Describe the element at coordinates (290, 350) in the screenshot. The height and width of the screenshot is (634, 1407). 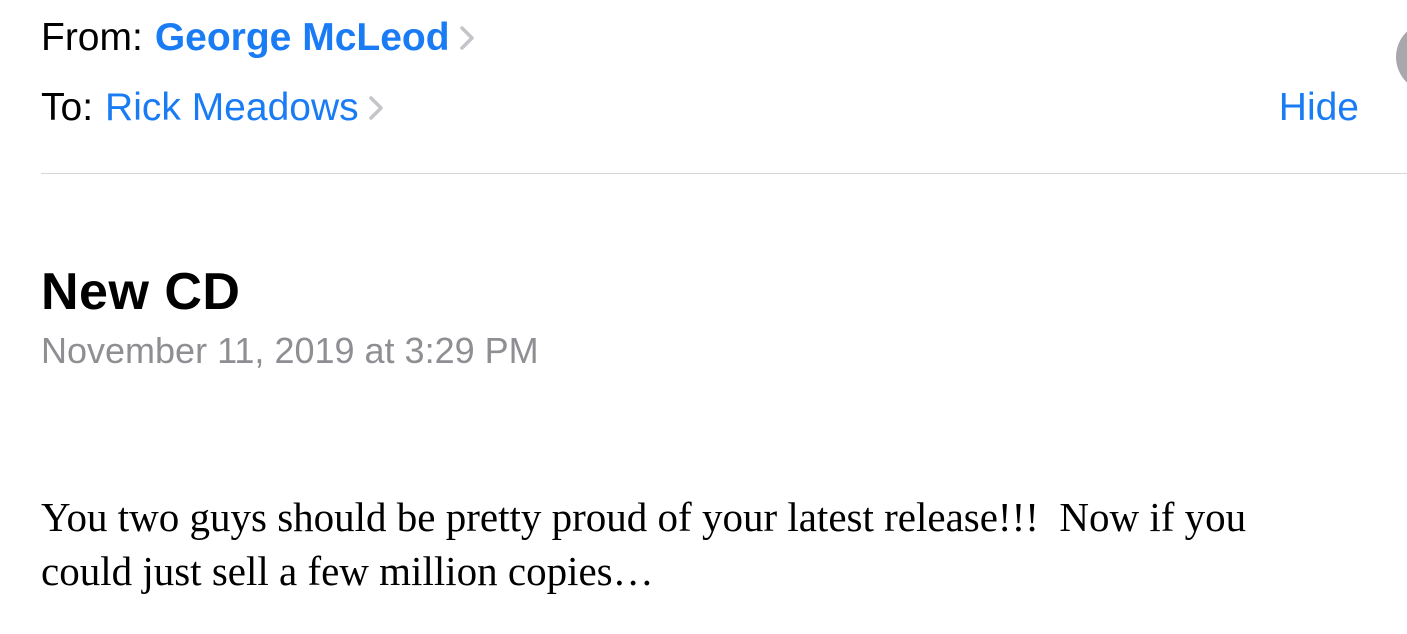
I see `message-date: November 11, 2019 at 3:29 PM` at that location.